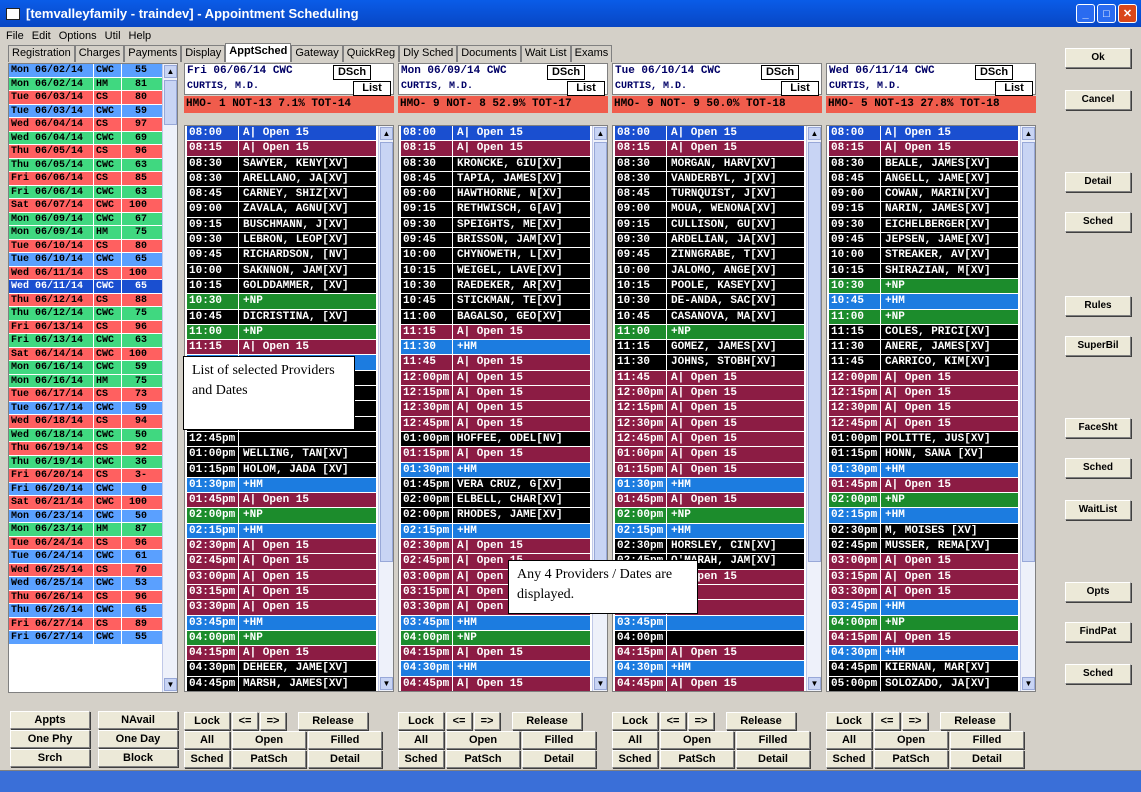  I want to click on appointment-slot: 12:15pm A| Open 15, so click(923, 394).